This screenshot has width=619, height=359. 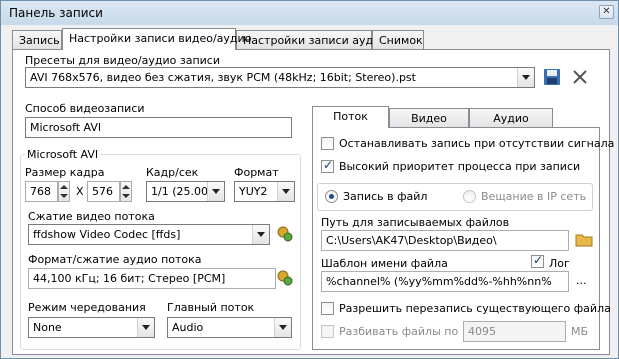 I want to click on path-label: Путь для записываемых файлов, so click(x=415, y=222).